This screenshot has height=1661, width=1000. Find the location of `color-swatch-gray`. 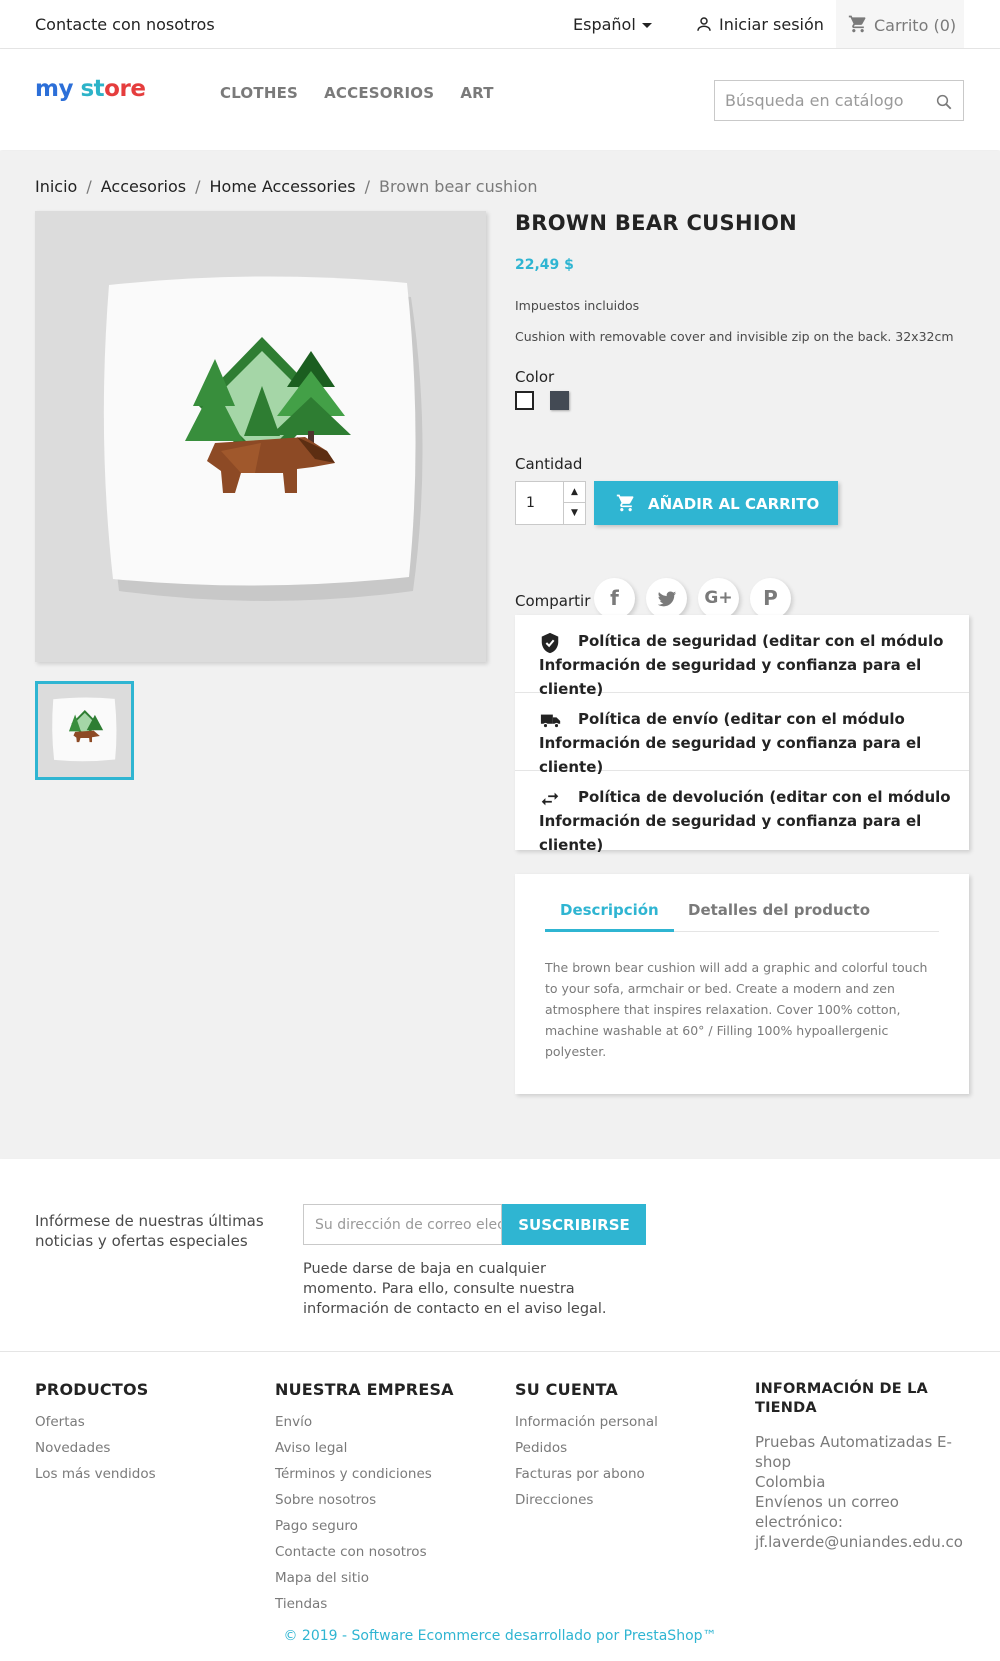

color-swatch-gray is located at coordinates (559, 400).